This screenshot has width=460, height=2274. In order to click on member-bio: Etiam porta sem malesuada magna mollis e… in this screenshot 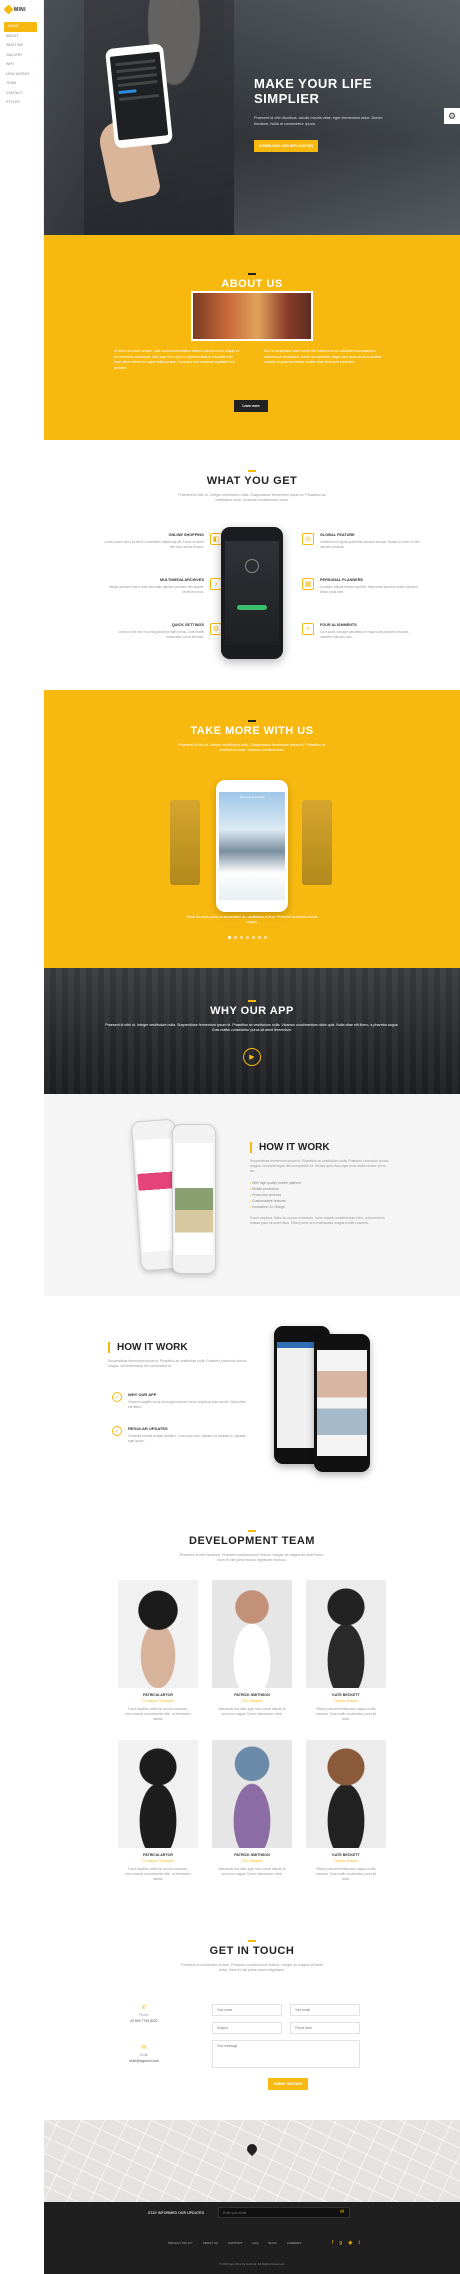, I will do `click(346, 1714)`.